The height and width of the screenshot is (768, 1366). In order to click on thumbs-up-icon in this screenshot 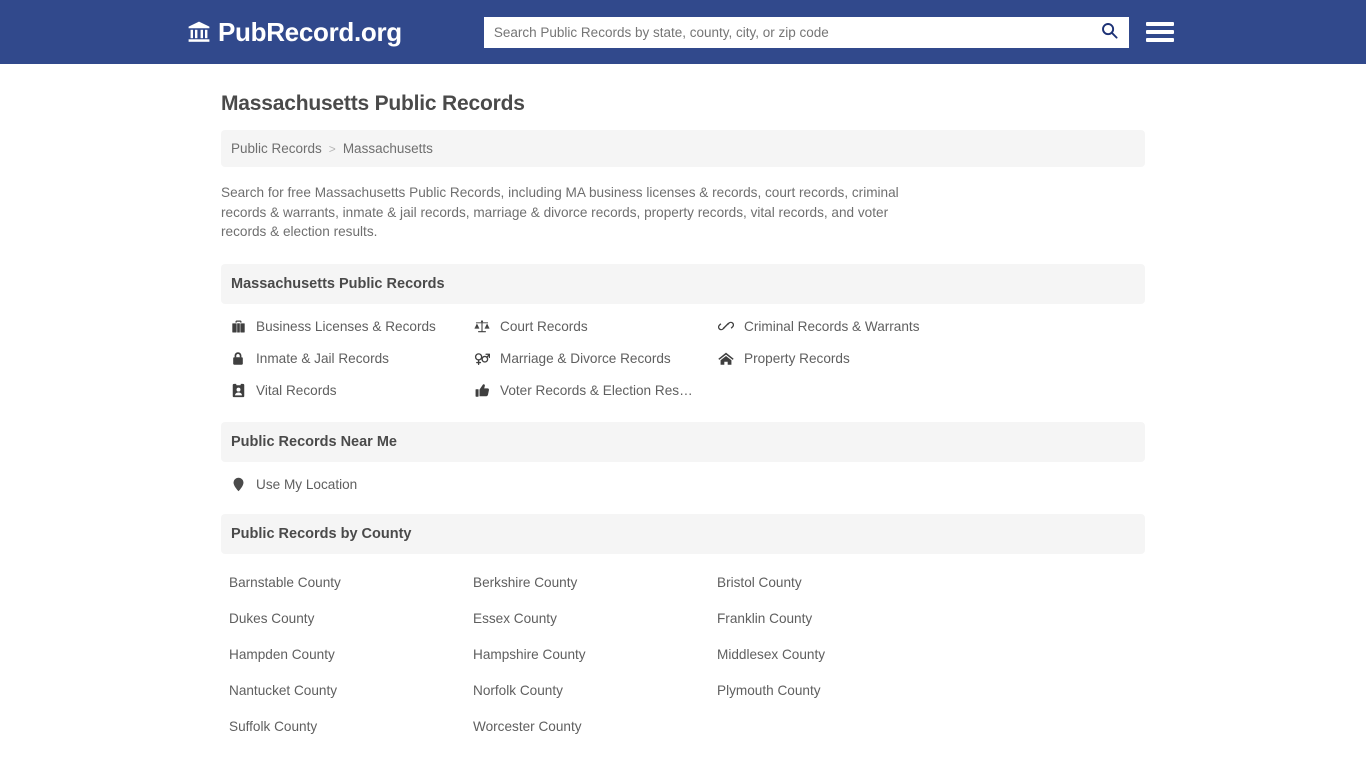, I will do `click(482, 390)`.